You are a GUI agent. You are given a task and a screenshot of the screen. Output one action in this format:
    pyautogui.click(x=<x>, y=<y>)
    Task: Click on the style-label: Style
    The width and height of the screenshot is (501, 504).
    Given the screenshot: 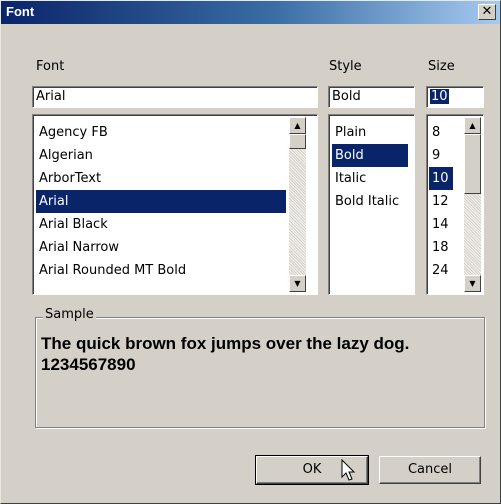 What is the action you would take?
    pyautogui.click(x=345, y=66)
    